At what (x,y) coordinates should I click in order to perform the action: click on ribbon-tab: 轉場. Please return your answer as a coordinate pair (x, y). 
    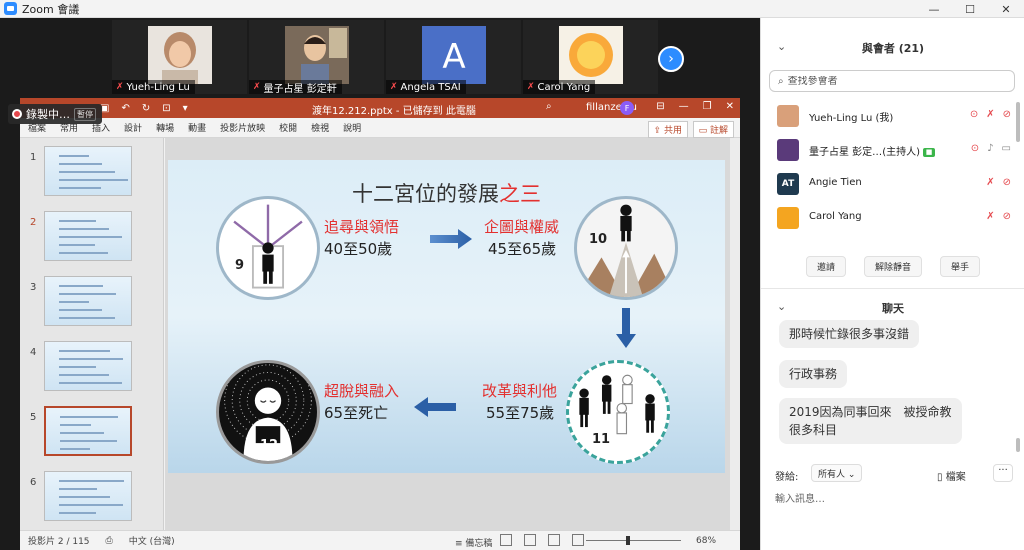
    Looking at the image, I should click on (165, 127).